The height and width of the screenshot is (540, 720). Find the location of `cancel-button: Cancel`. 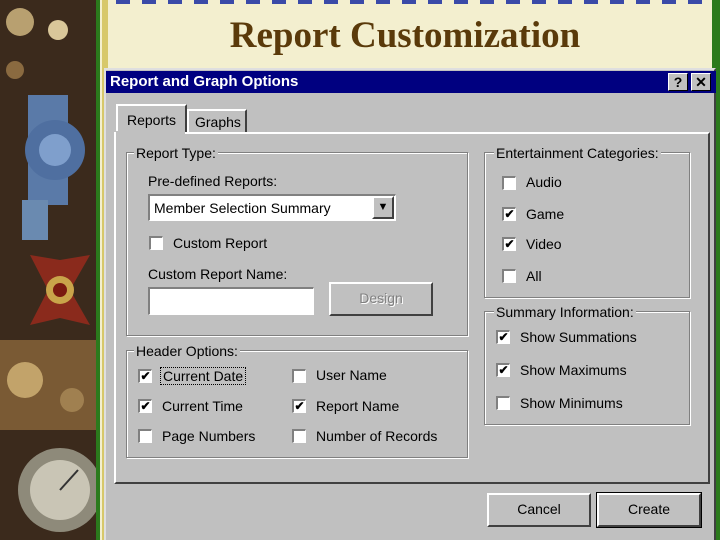

cancel-button: Cancel is located at coordinates (539, 510).